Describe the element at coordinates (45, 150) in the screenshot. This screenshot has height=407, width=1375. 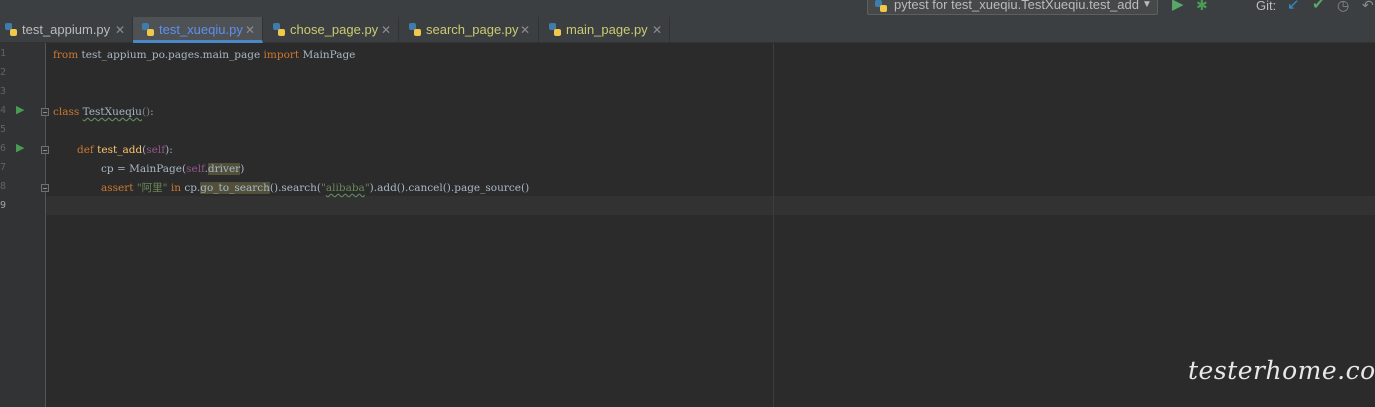
I see `fold-method-icon` at that location.